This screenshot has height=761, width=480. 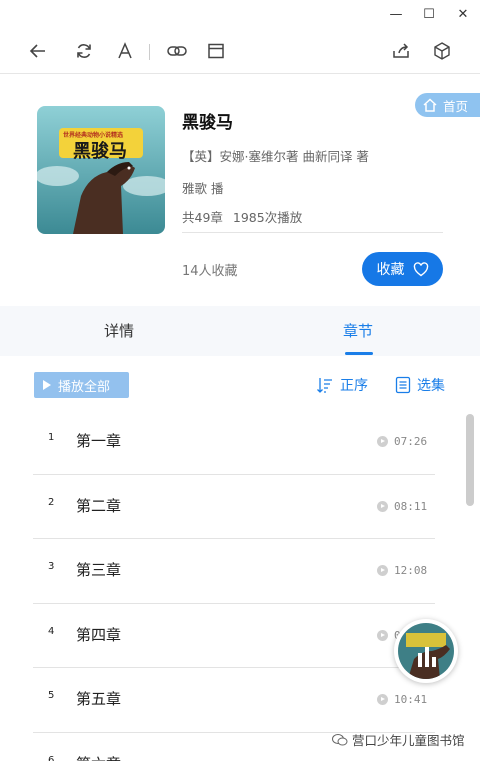 What do you see at coordinates (38, 51) in the screenshot?
I see `back-icon` at bounding box center [38, 51].